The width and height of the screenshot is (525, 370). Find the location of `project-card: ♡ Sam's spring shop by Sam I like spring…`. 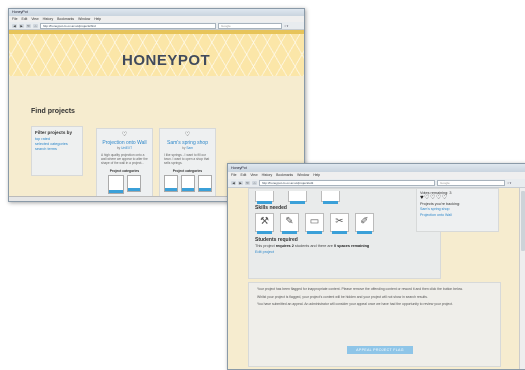

project-card: ♡ Sam's spring shop by Sam I like spring… is located at coordinates (187, 162).